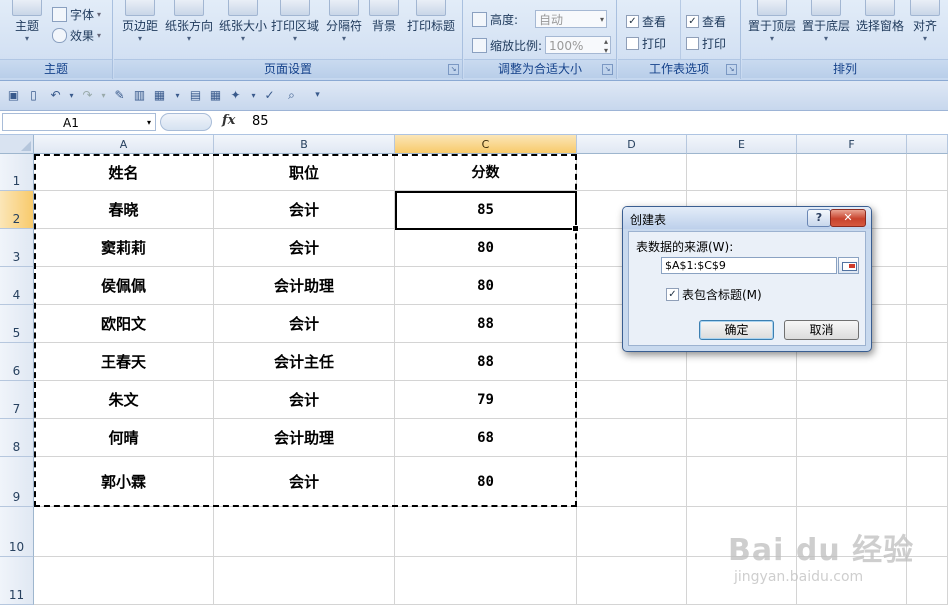 The image size is (948, 605). What do you see at coordinates (124, 581) in the screenshot?
I see `cell-a11` at bounding box center [124, 581].